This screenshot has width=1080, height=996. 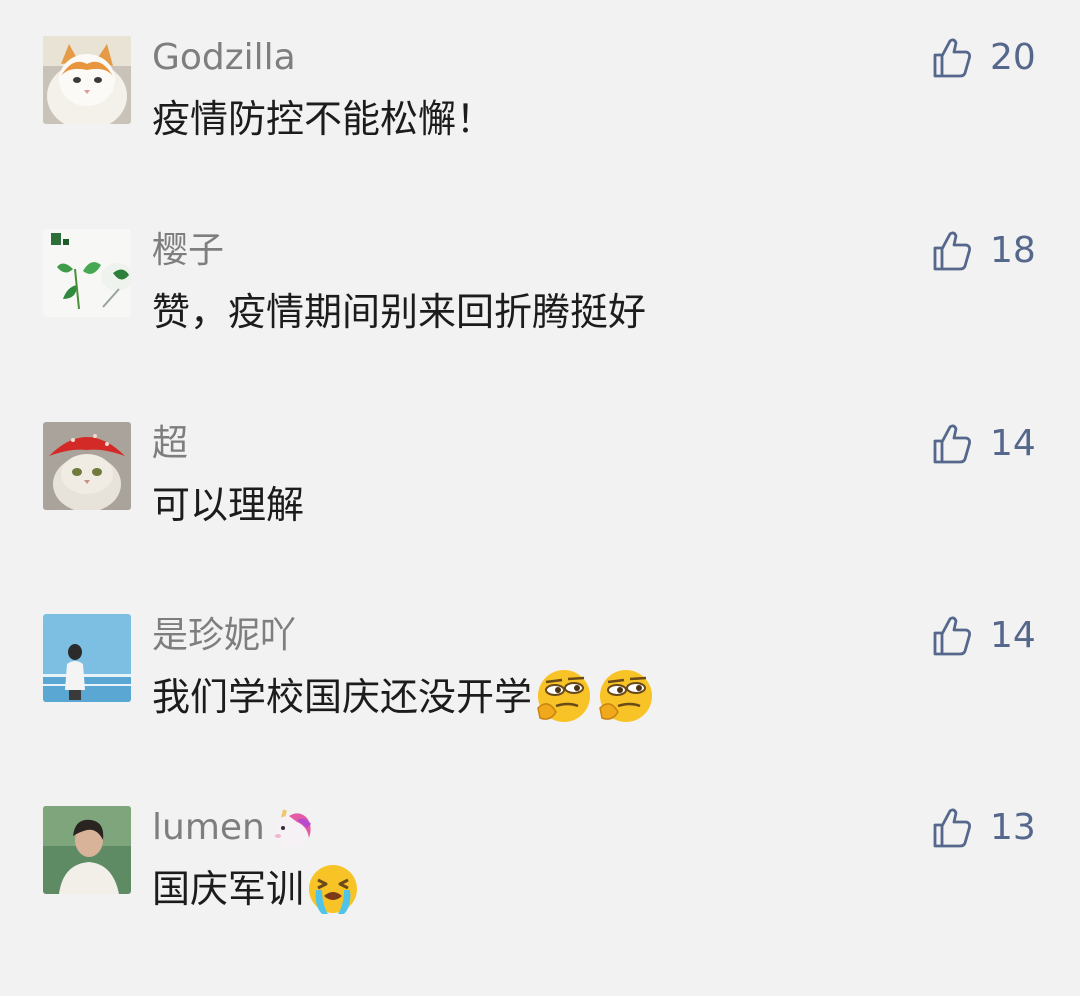 I want to click on comment-text: 疫情防控不能松懈！, so click(x=323, y=119).